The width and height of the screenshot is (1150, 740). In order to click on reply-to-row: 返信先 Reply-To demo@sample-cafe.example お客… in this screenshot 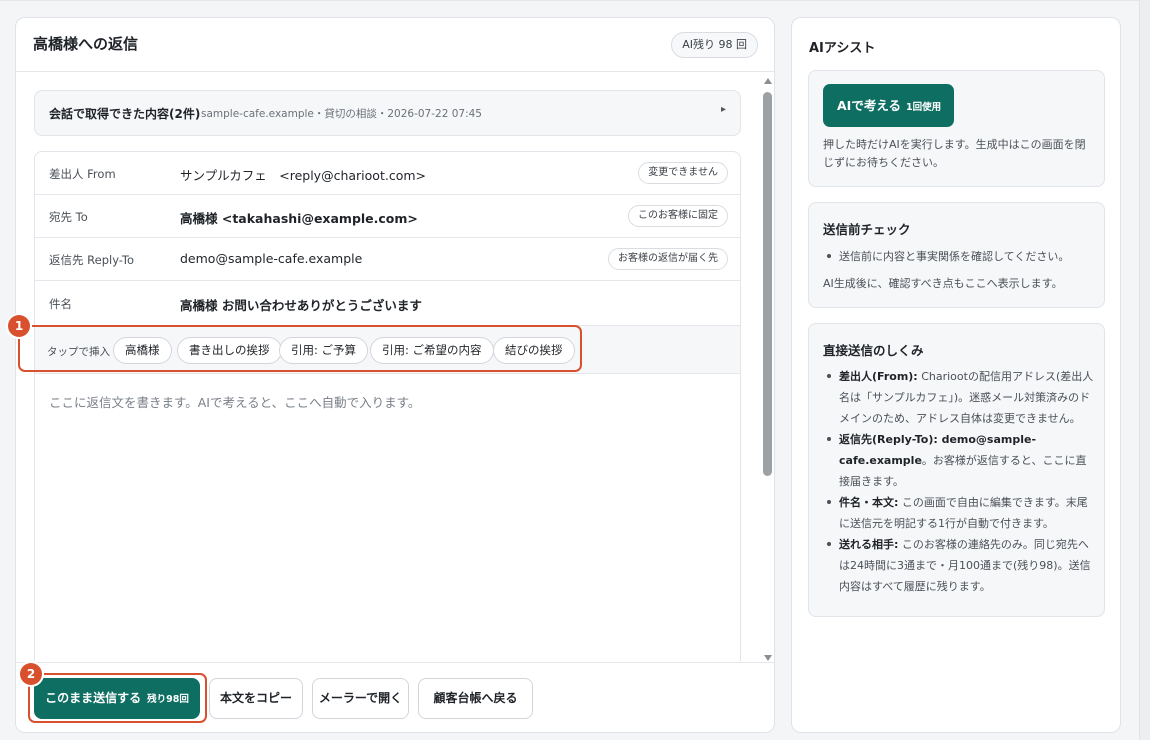, I will do `click(387, 259)`.